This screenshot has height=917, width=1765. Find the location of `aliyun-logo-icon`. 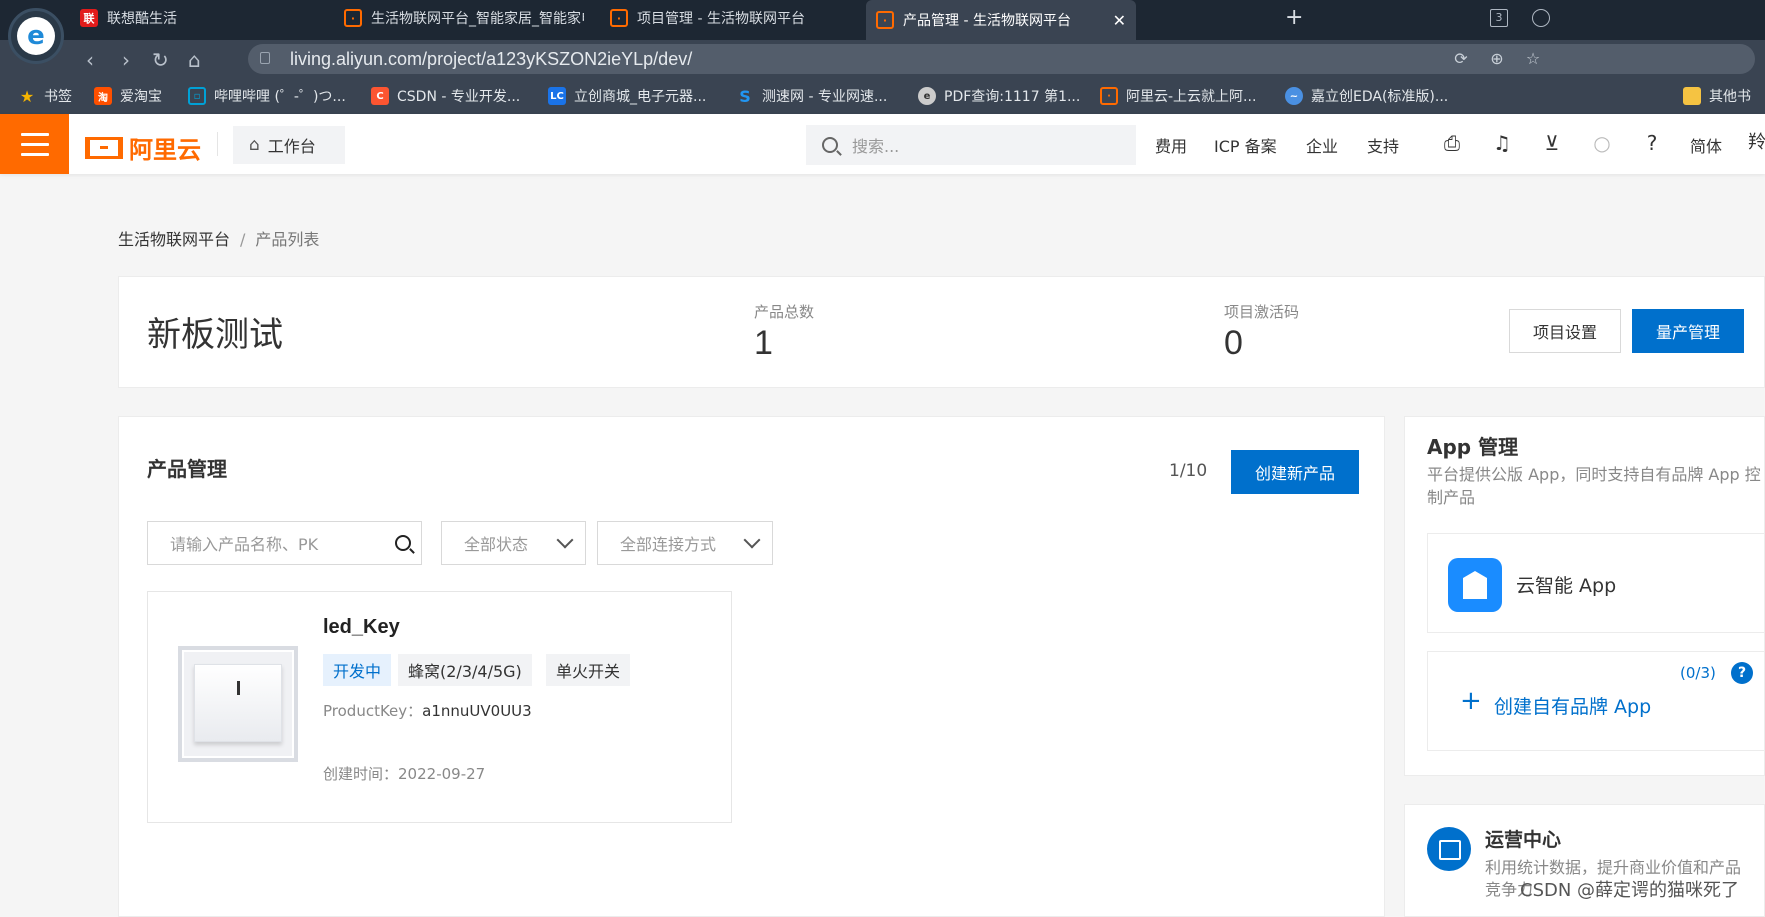

aliyun-logo-icon is located at coordinates (104, 147).